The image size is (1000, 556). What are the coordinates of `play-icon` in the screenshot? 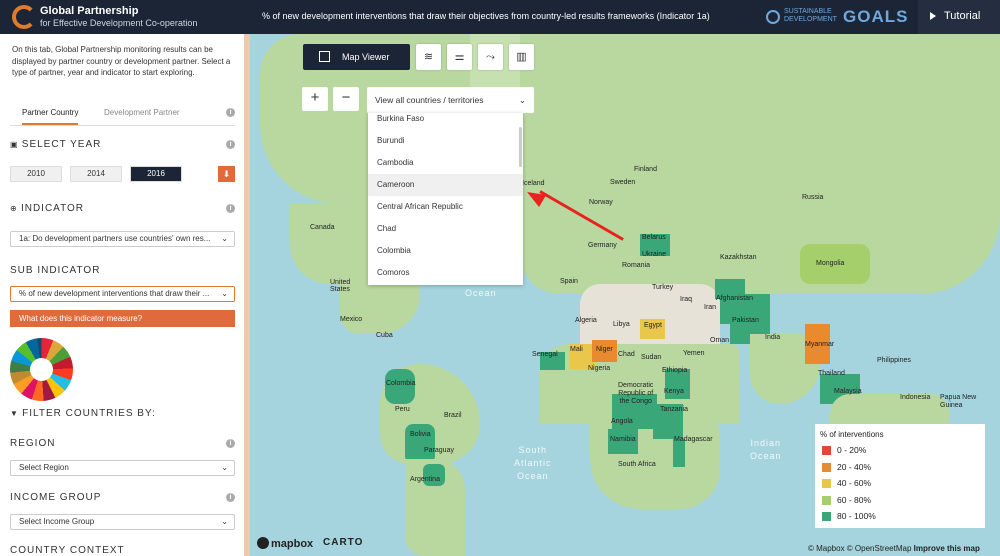 It's located at (933, 16).